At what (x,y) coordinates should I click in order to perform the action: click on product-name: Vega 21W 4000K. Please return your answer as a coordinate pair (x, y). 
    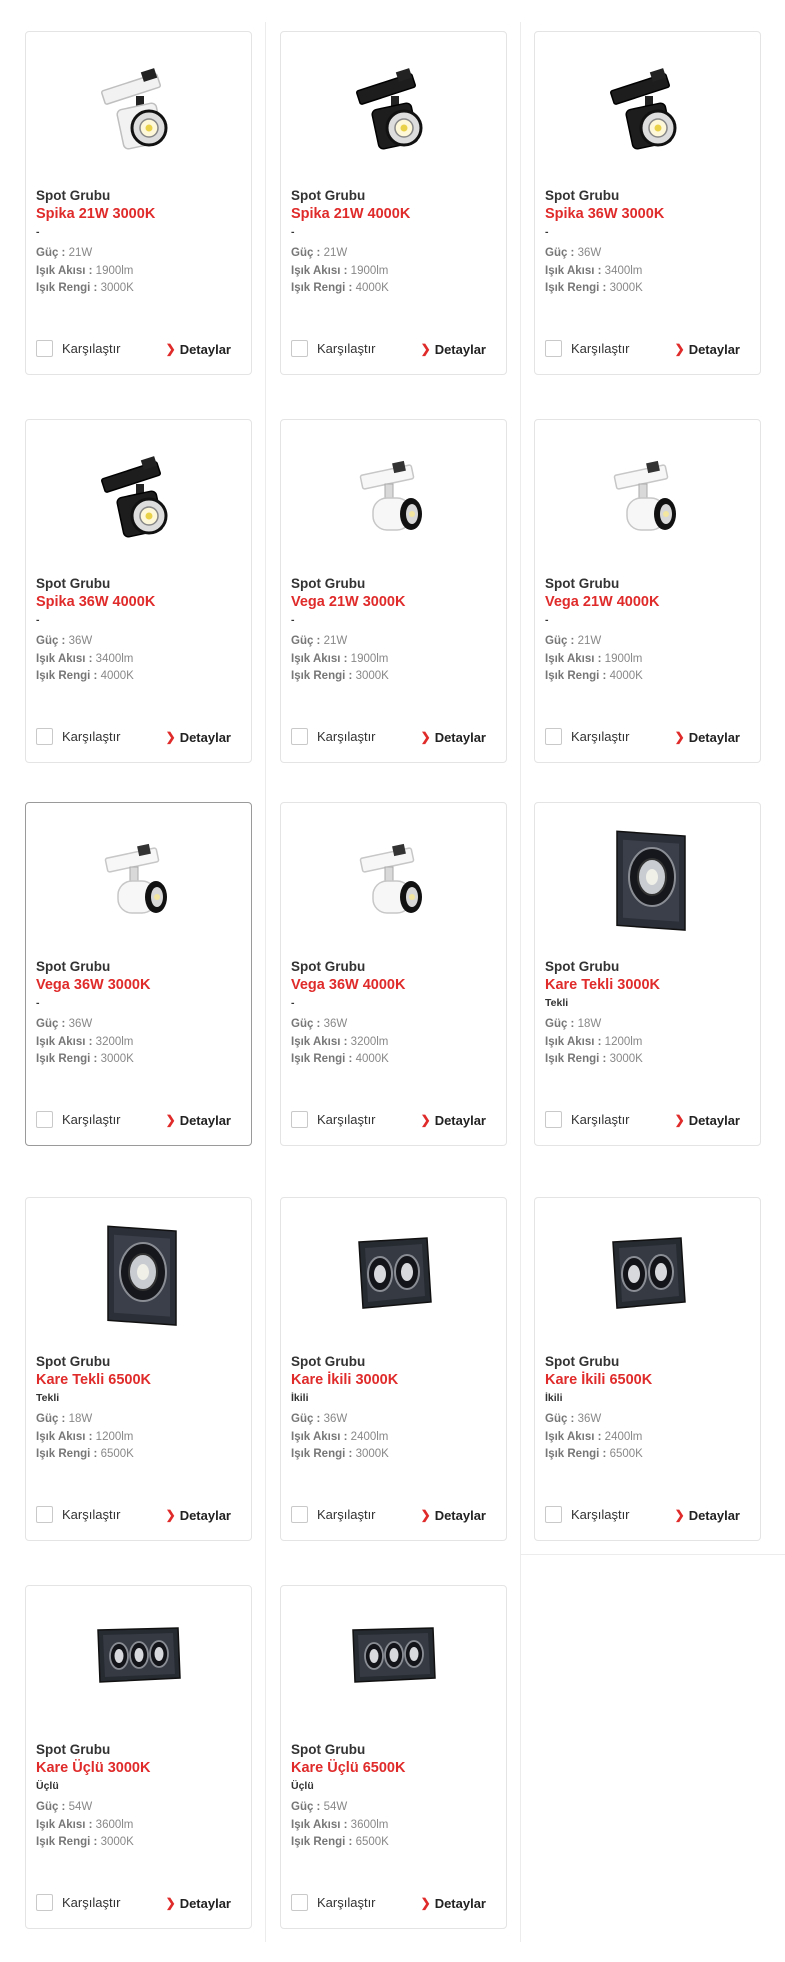
    Looking at the image, I should click on (602, 602).